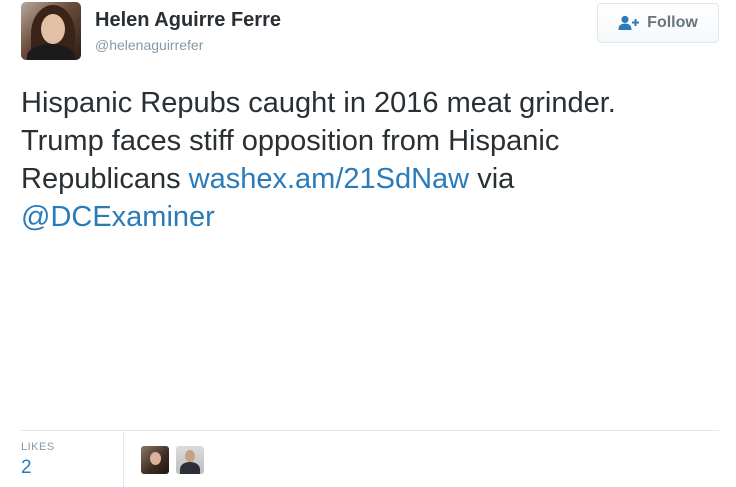 The width and height of the screenshot is (736, 487). What do you see at coordinates (118, 217) in the screenshot?
I see `tweet-mention: @DCExaminer` at bounding box center [118, 217].